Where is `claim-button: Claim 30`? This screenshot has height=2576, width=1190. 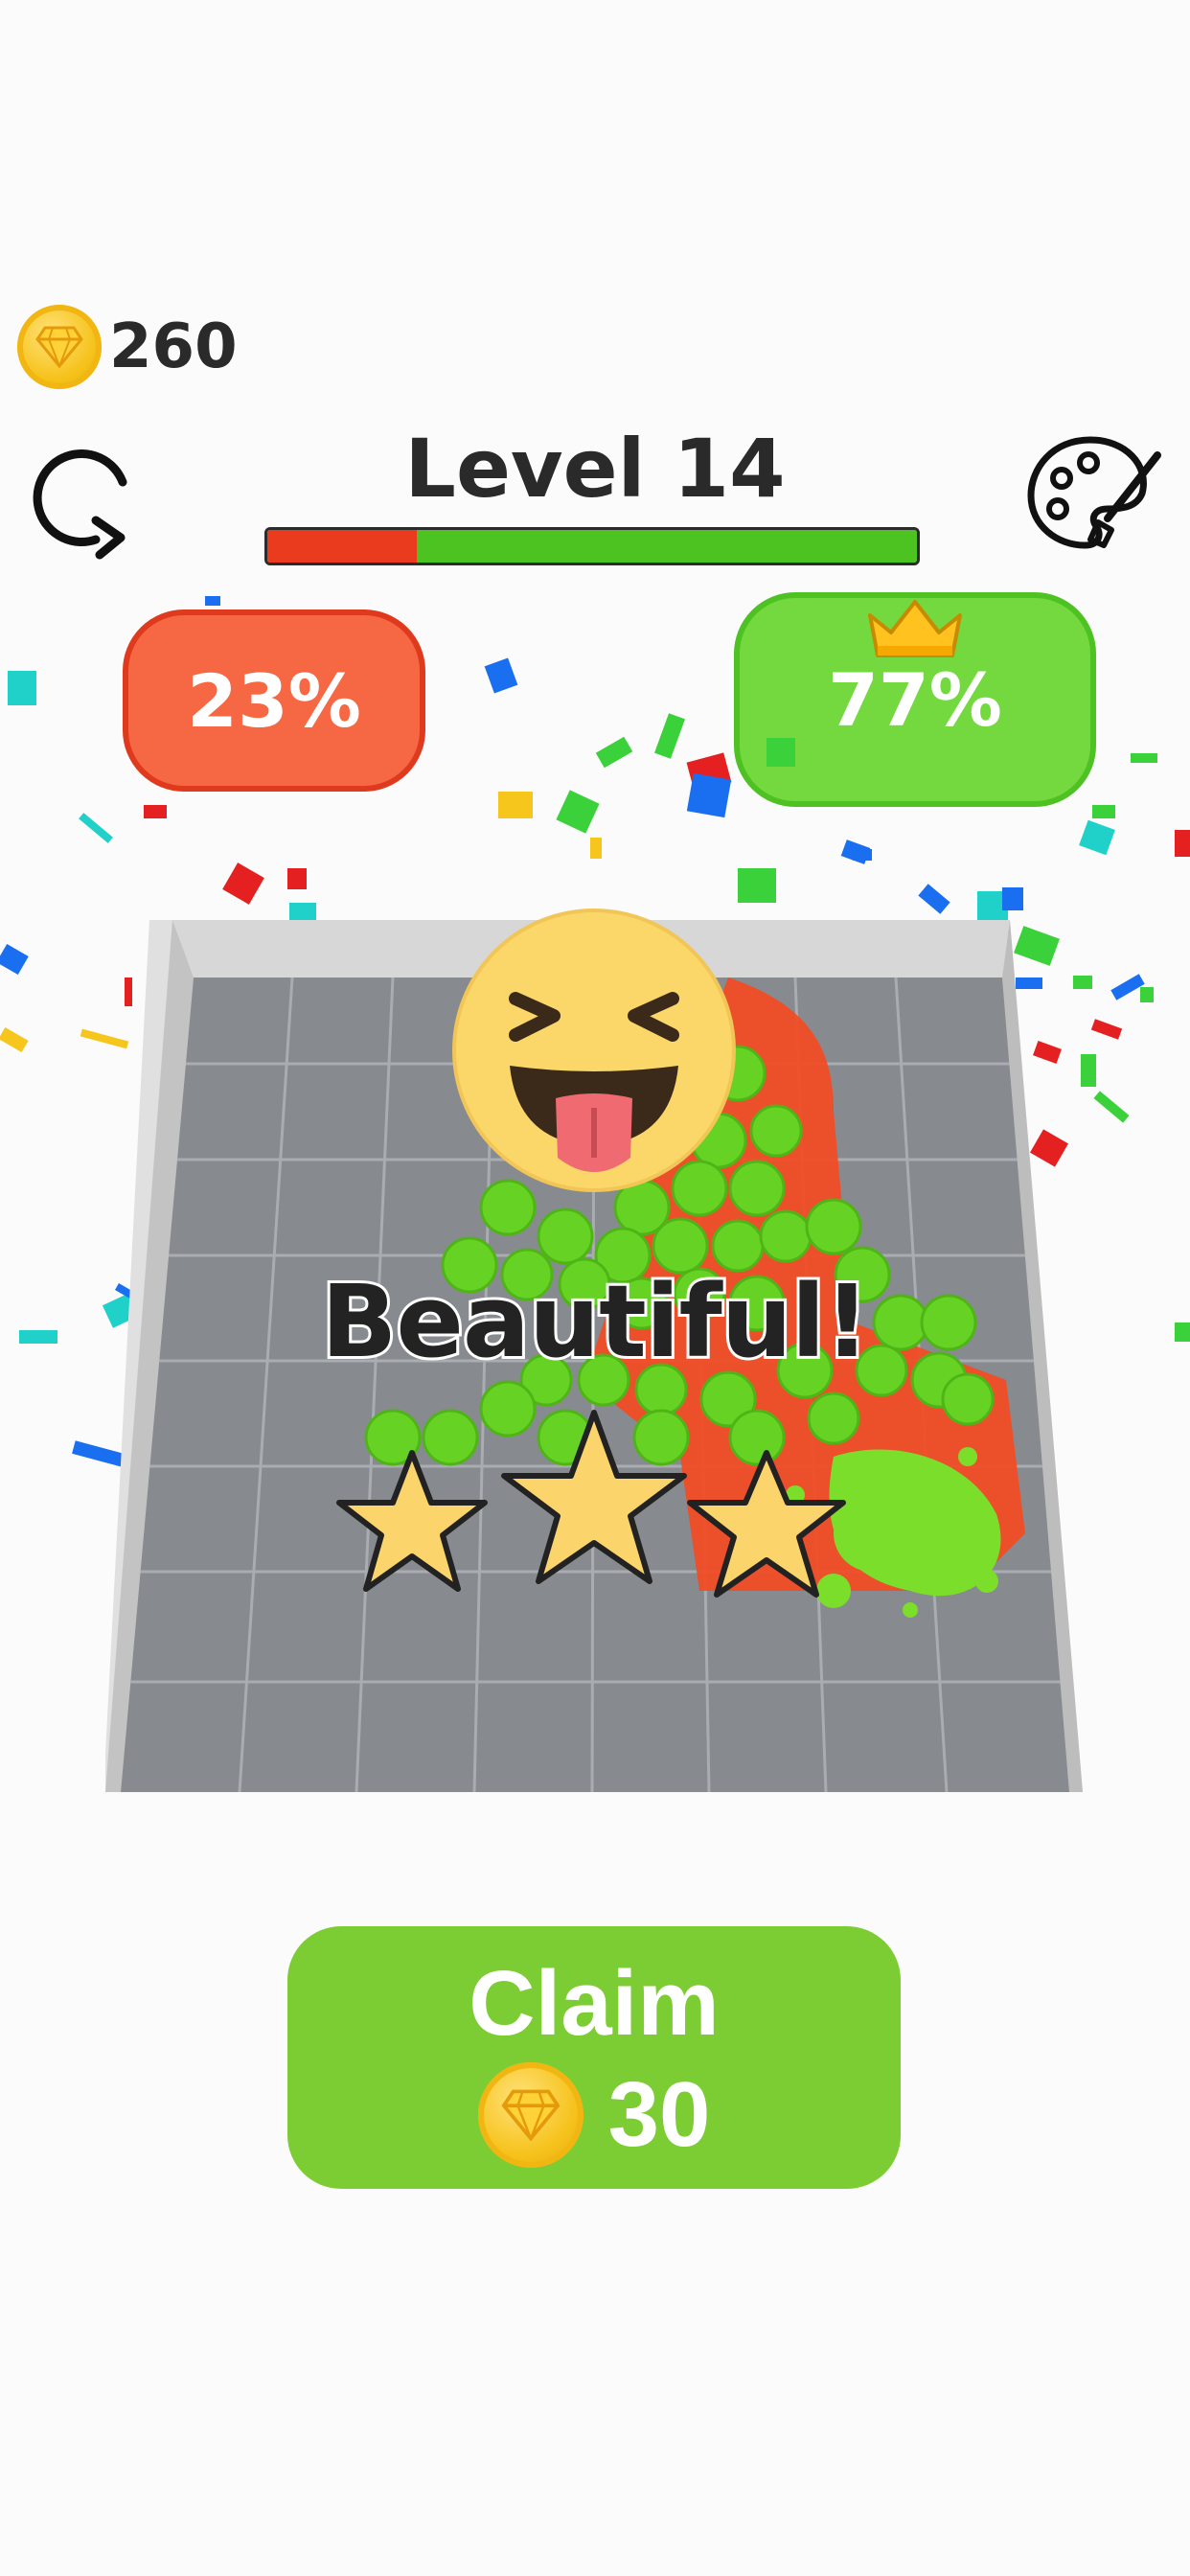 claim-button: Claim 30 is located at coordinates (594, 2057).